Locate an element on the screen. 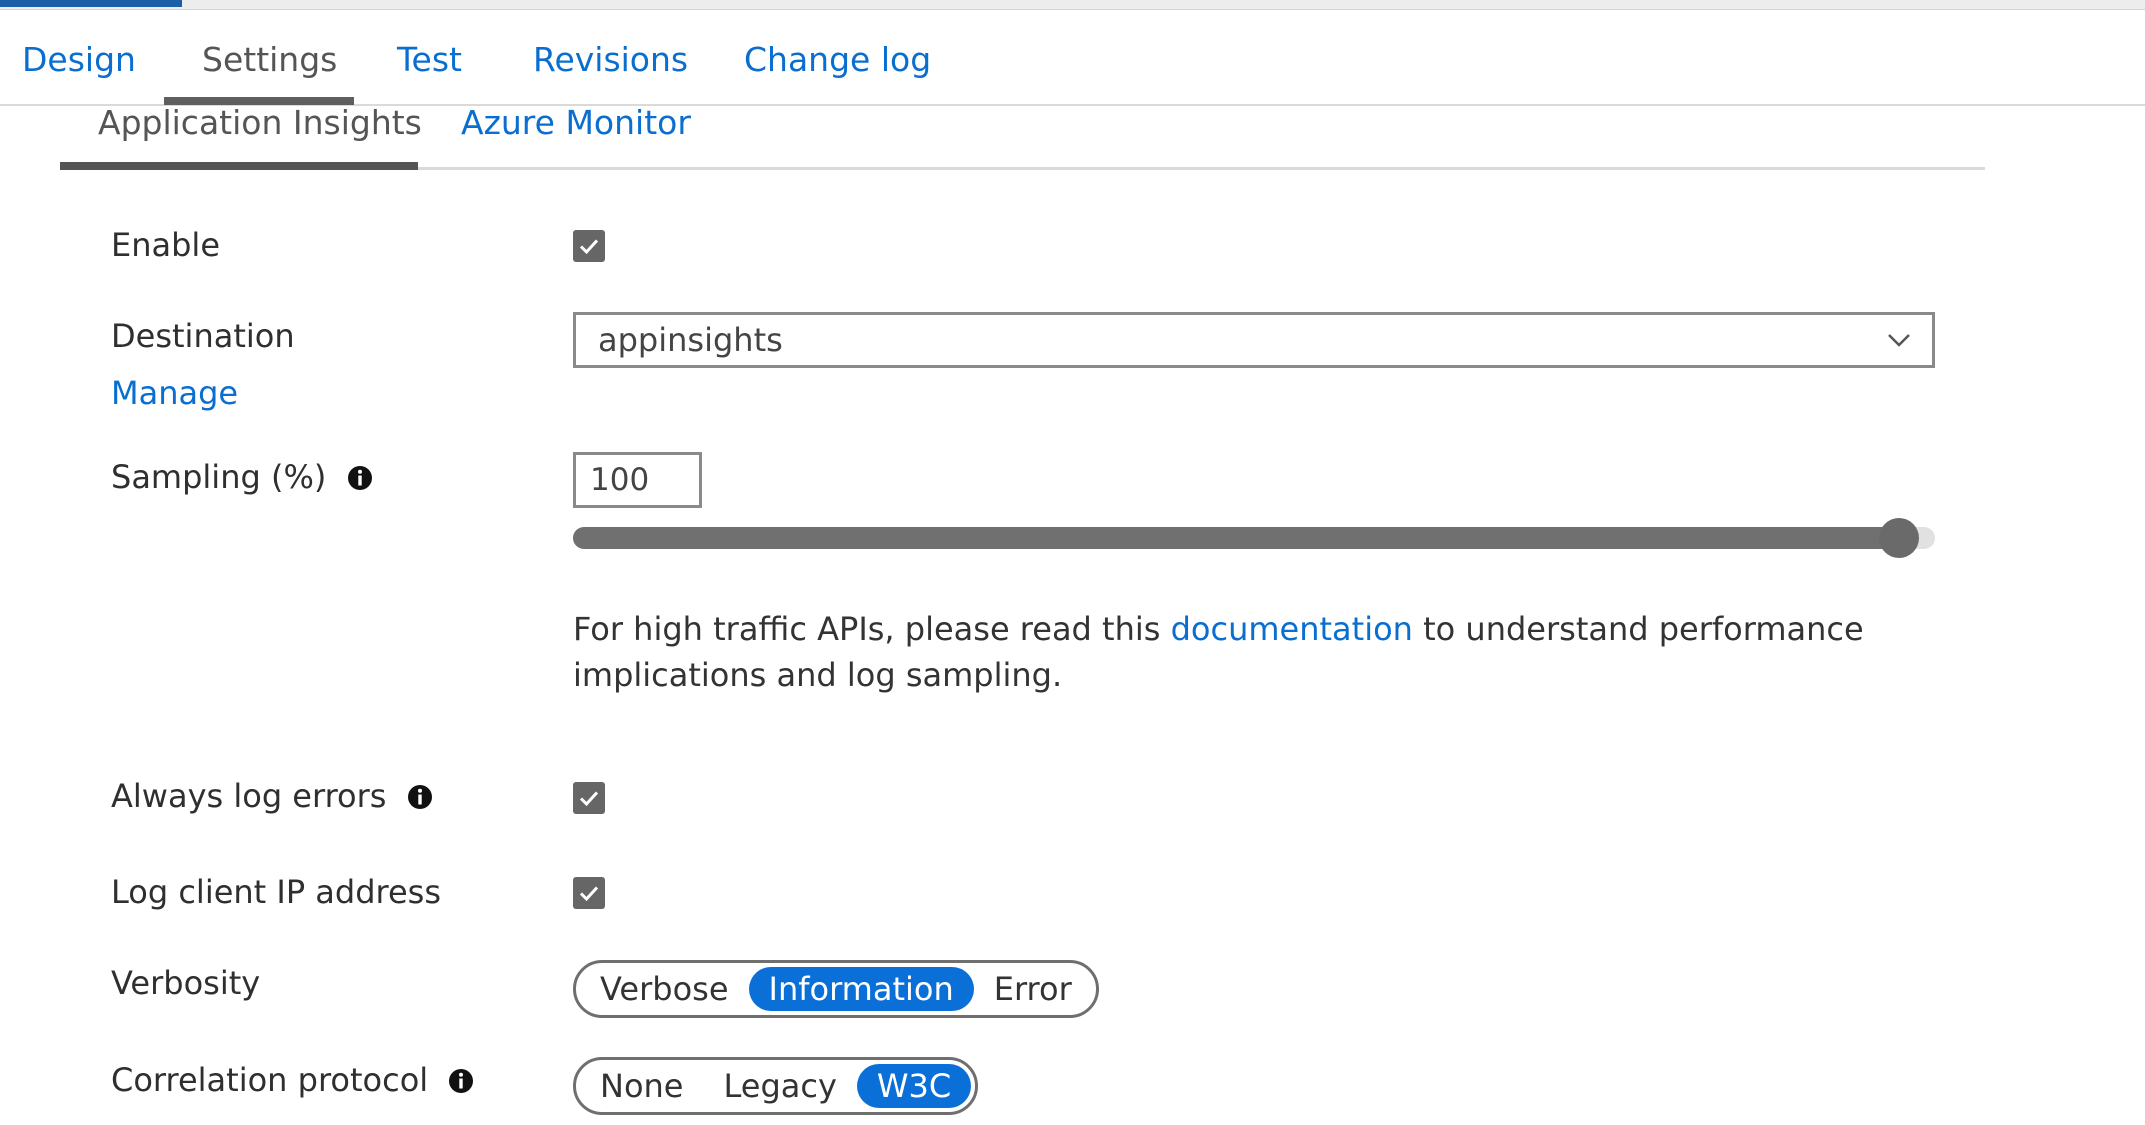 This screenshot has height=1125, width=2145. sampling-input: 100 is located at coordinates (637, 480).